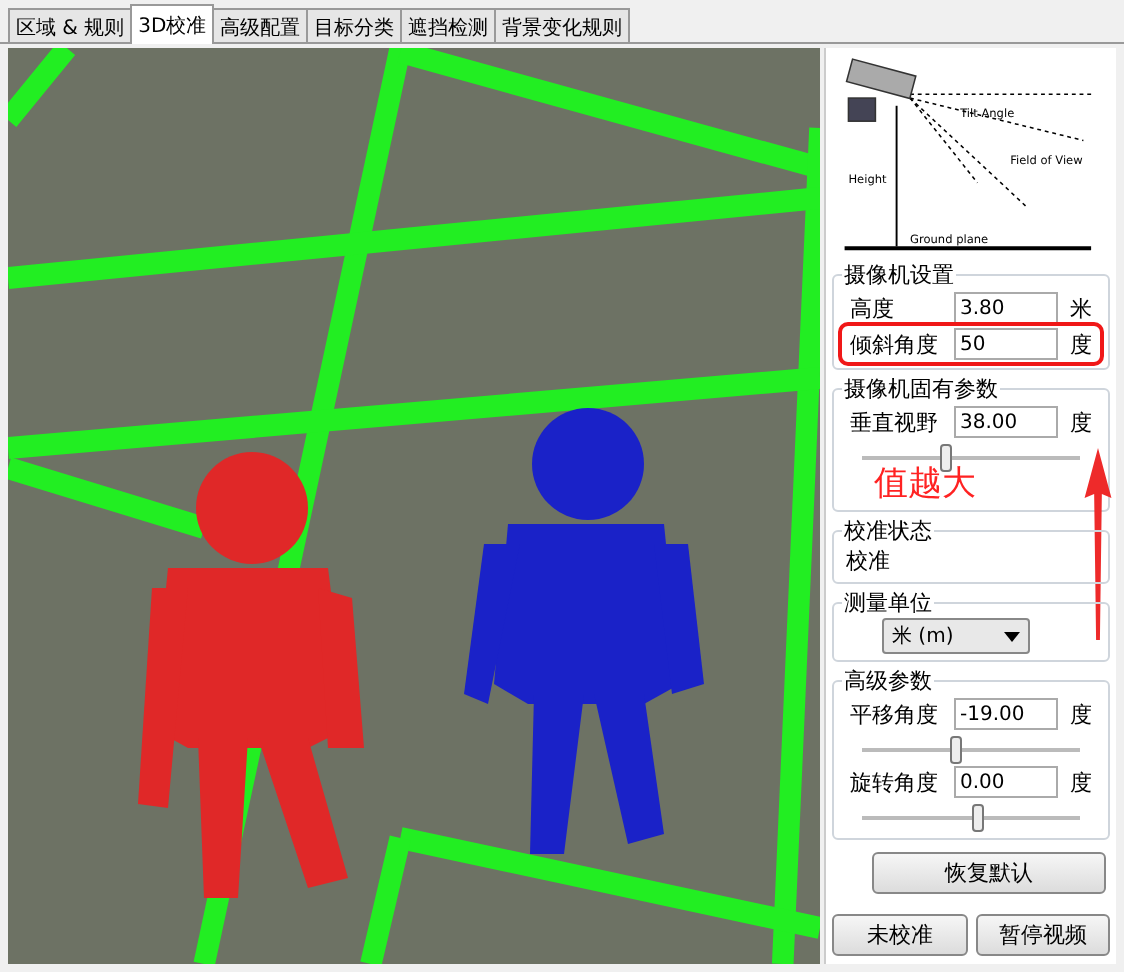 The image size is (1124, 972). I want to click on status-text: 校准, so click(867, 561).